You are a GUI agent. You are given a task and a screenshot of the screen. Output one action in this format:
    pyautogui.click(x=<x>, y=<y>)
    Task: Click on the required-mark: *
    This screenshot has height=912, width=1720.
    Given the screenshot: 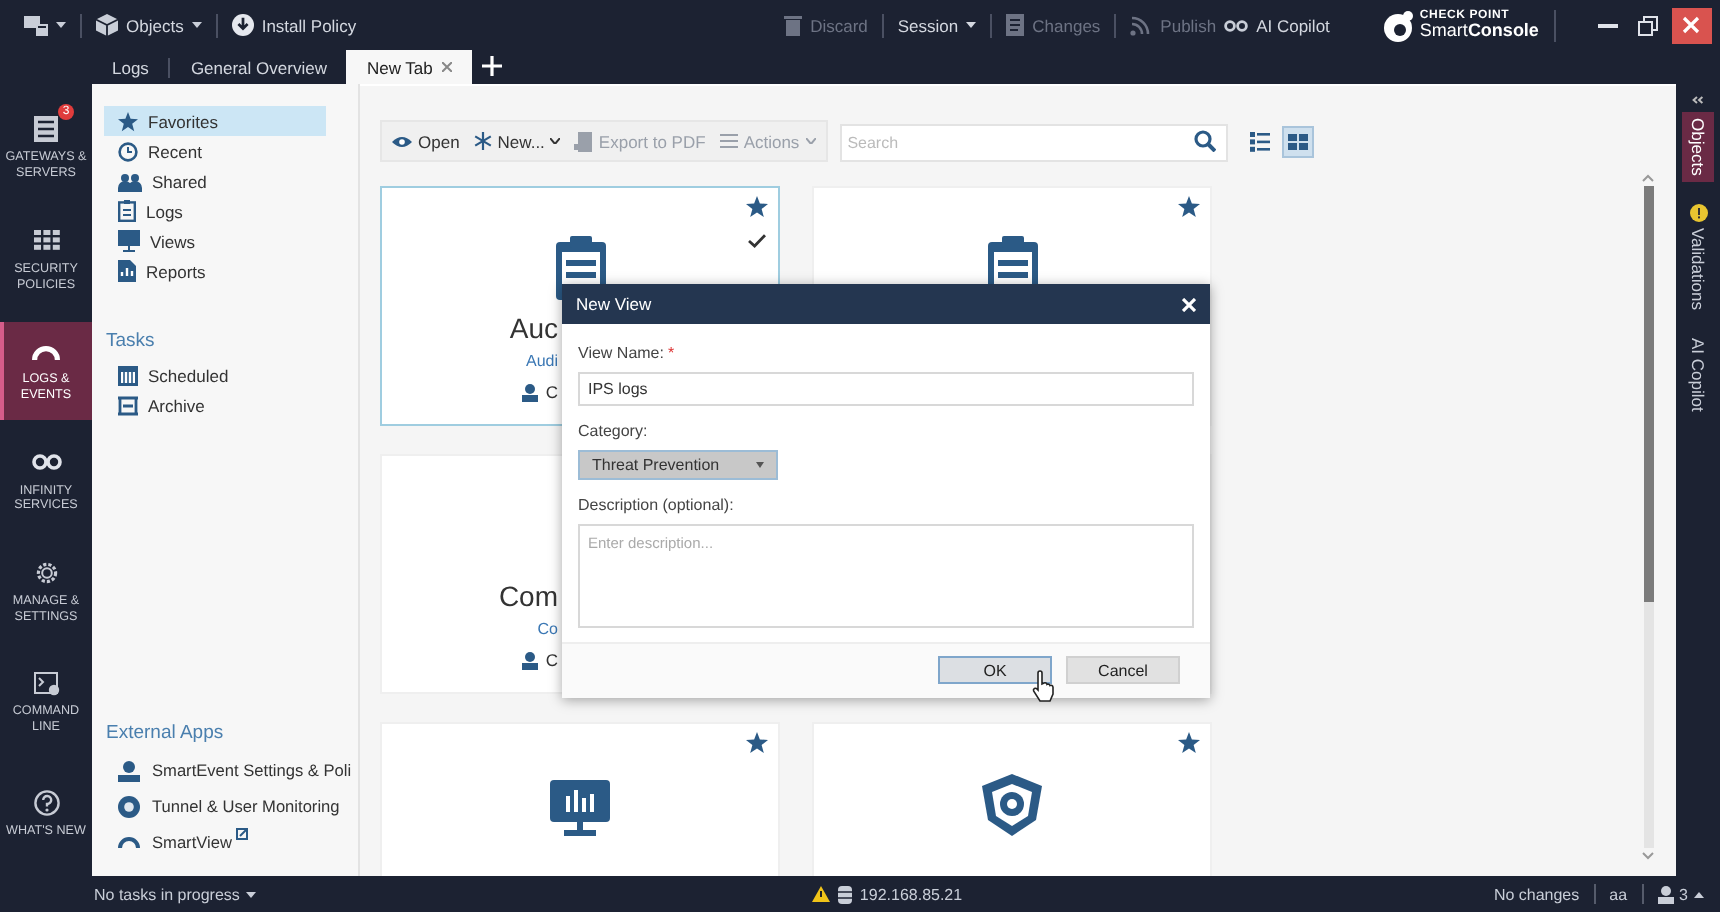 What is the action you would take?
    pyautogui.click(x=671, y=353)
    